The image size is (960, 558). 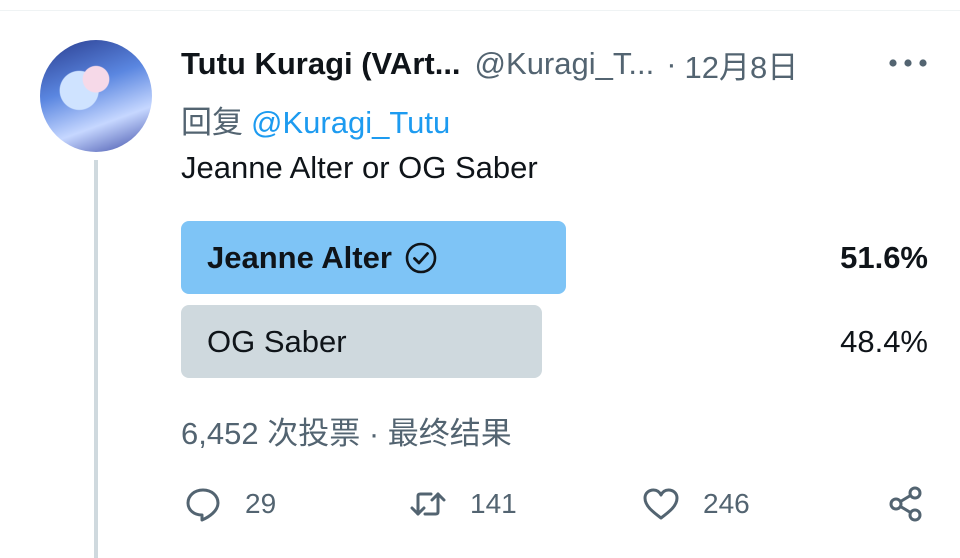 I want to click on poll-footer: 6,452 次投票 · 最终结果, so click(x=346, y=430).